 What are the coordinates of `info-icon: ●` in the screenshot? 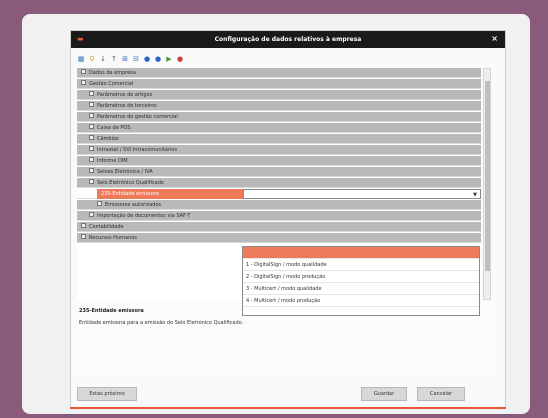 It's located at (147, 59).